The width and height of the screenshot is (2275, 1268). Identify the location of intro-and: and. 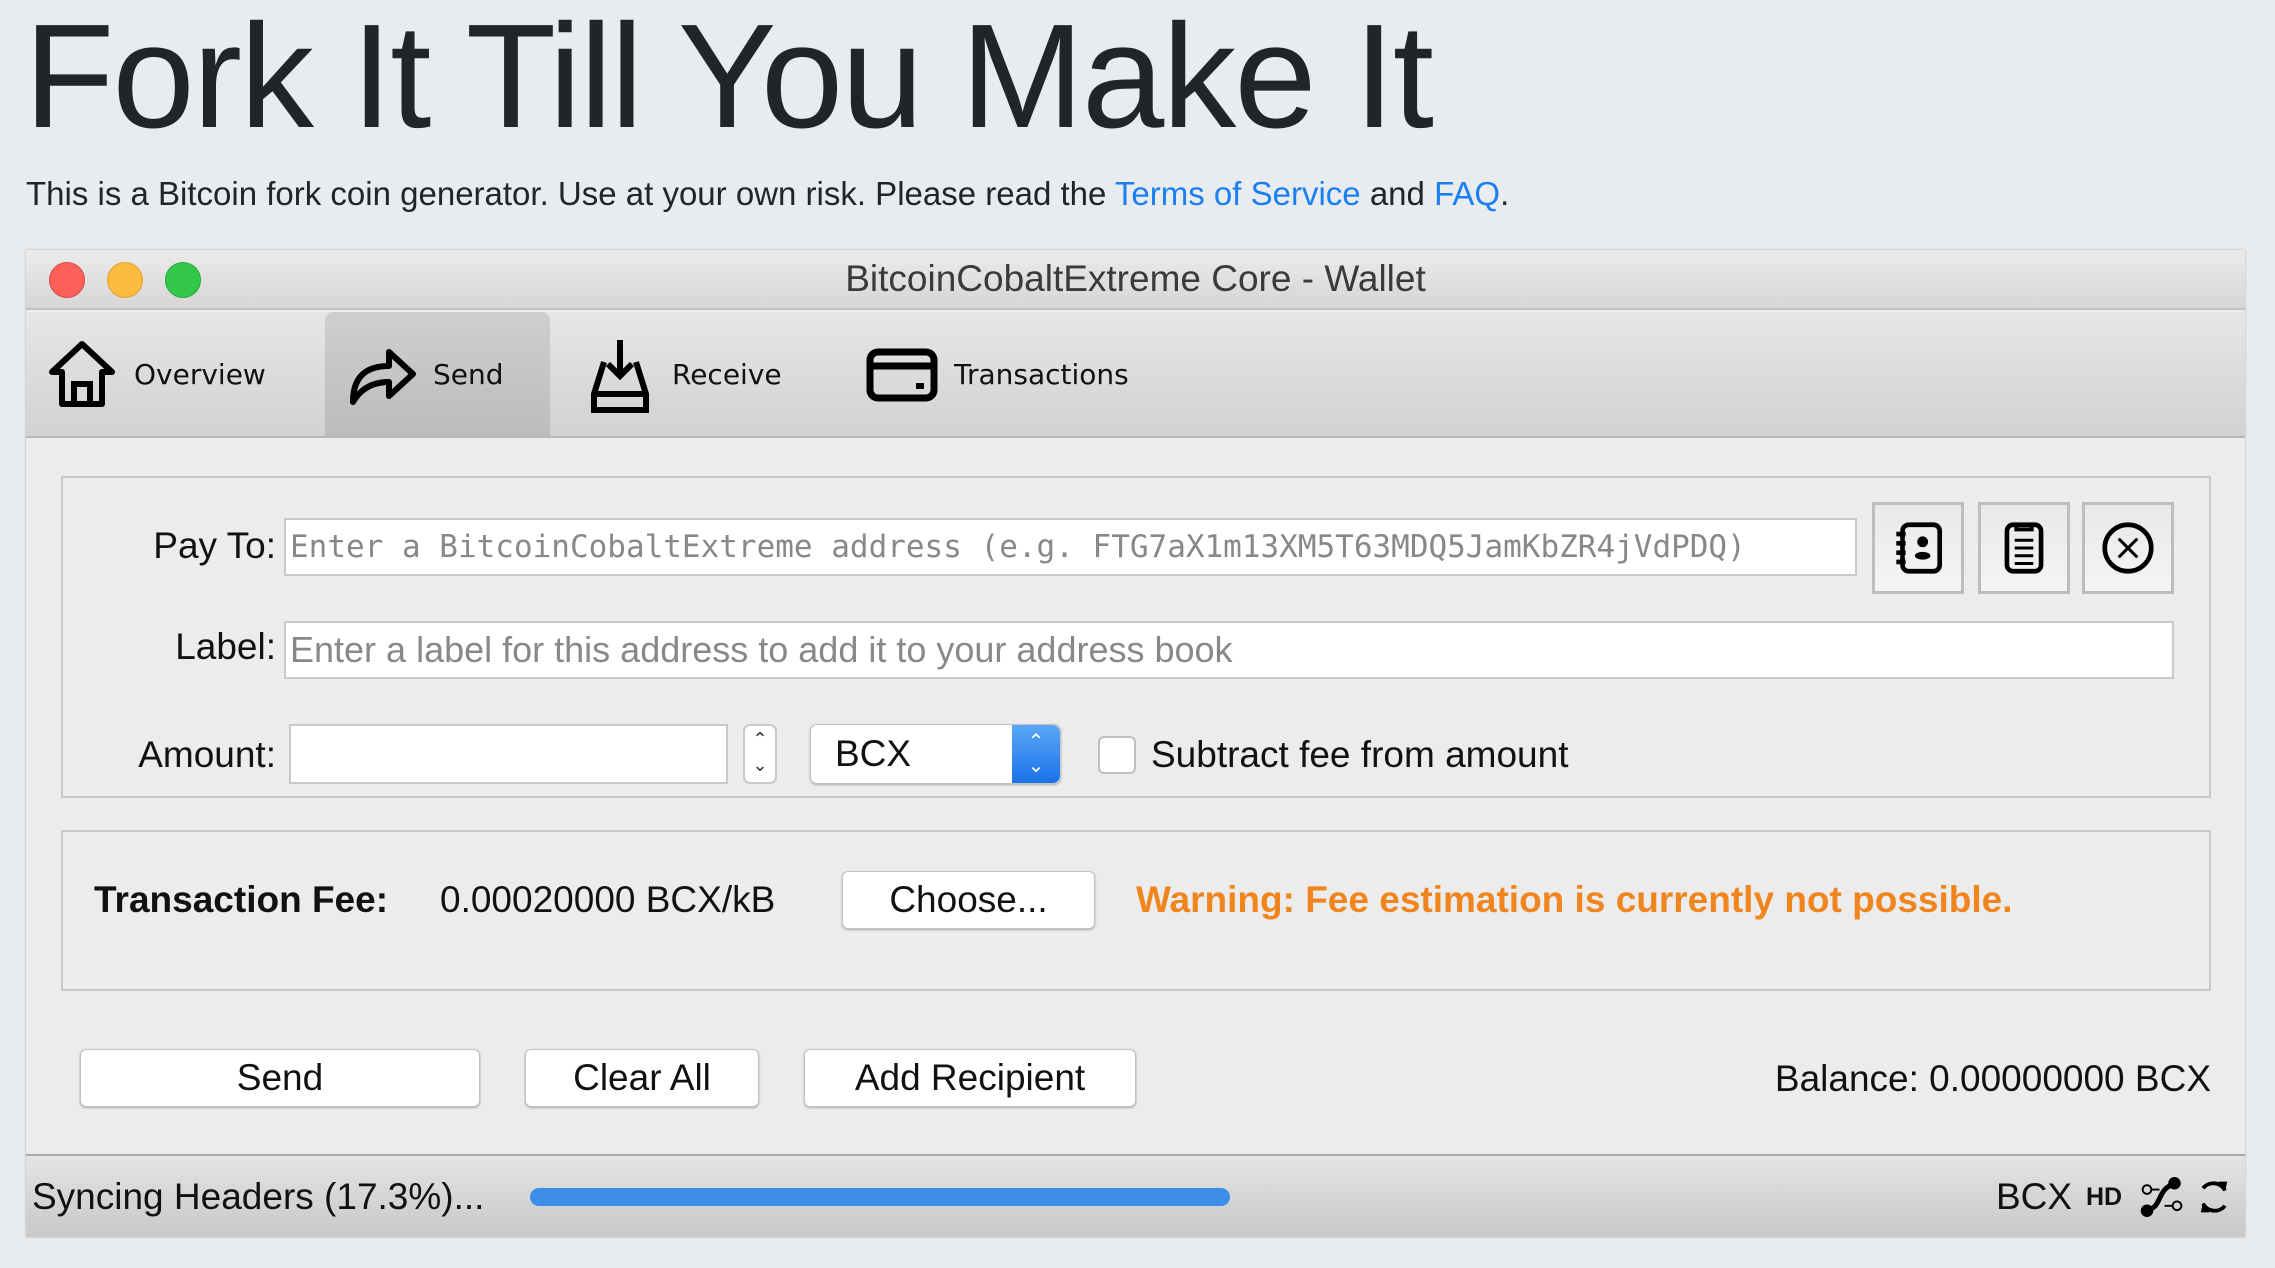
(1397, 193).